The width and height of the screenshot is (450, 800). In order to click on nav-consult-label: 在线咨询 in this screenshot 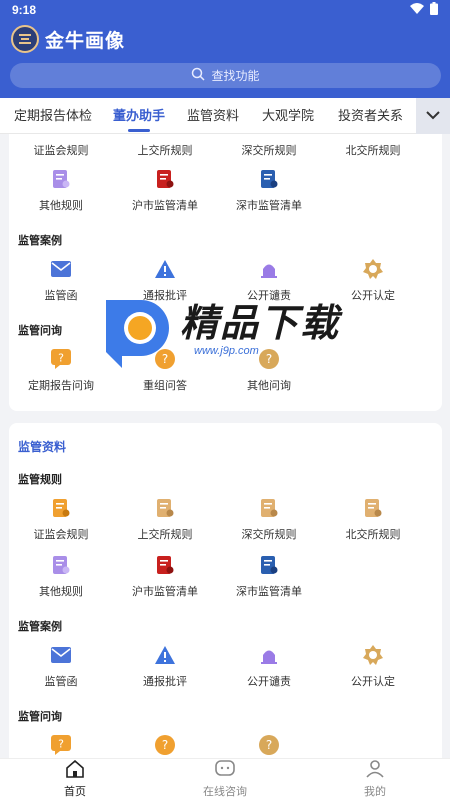, I will do `click(225, 792)`.